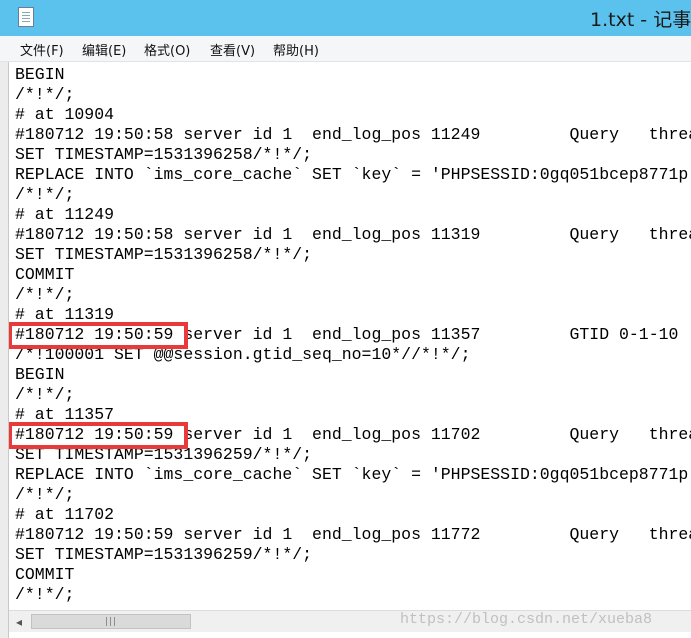 Image resolution: width=691 pixels, height=638 pixels. Describe the element at coordinates (167, 49) in the screenshot. I see `menu-format: 格式(O)` at that location.